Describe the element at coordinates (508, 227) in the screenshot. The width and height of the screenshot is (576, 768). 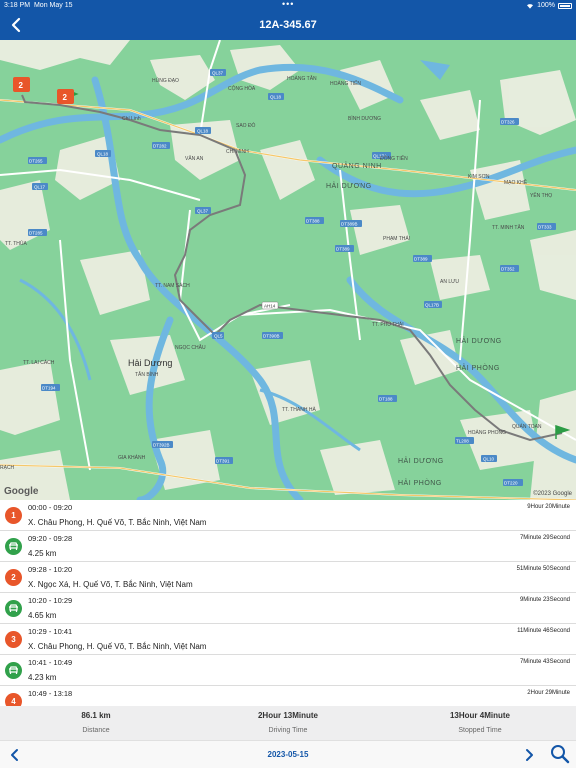
I see `svg-text: TT. MINH TÂN` at that location.